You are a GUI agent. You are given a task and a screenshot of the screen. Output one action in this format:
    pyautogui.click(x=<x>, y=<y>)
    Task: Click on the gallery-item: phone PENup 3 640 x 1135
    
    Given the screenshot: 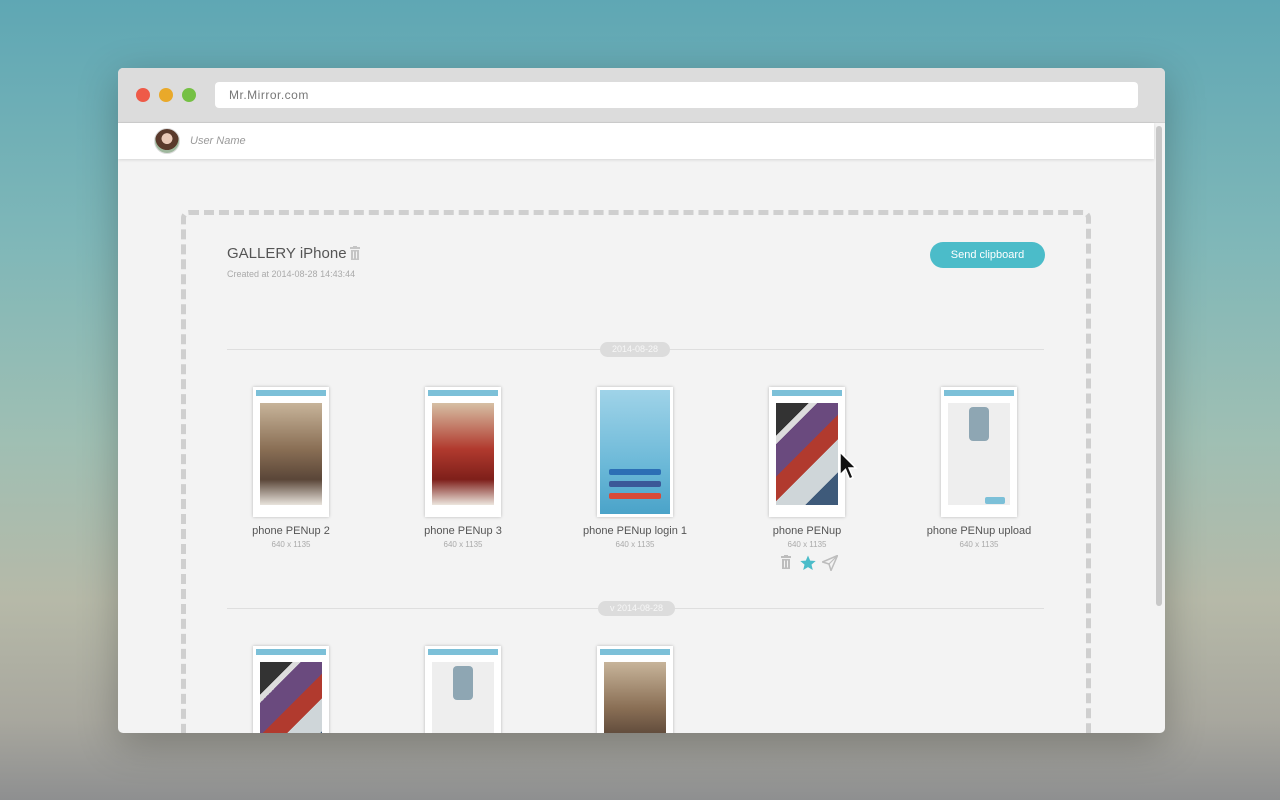 What is the action you would take?
    pyautogui.click(x=463, y=468)
    